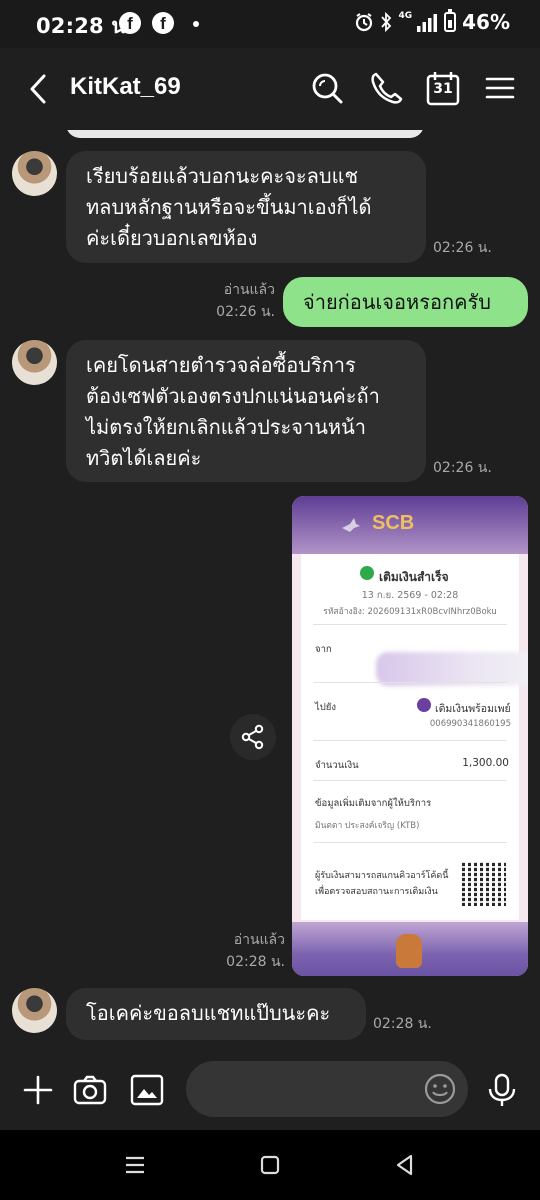  Describe the element at coordinates (323, 649) in the screenshot. I see `slip-from-label: จาก` at that location.